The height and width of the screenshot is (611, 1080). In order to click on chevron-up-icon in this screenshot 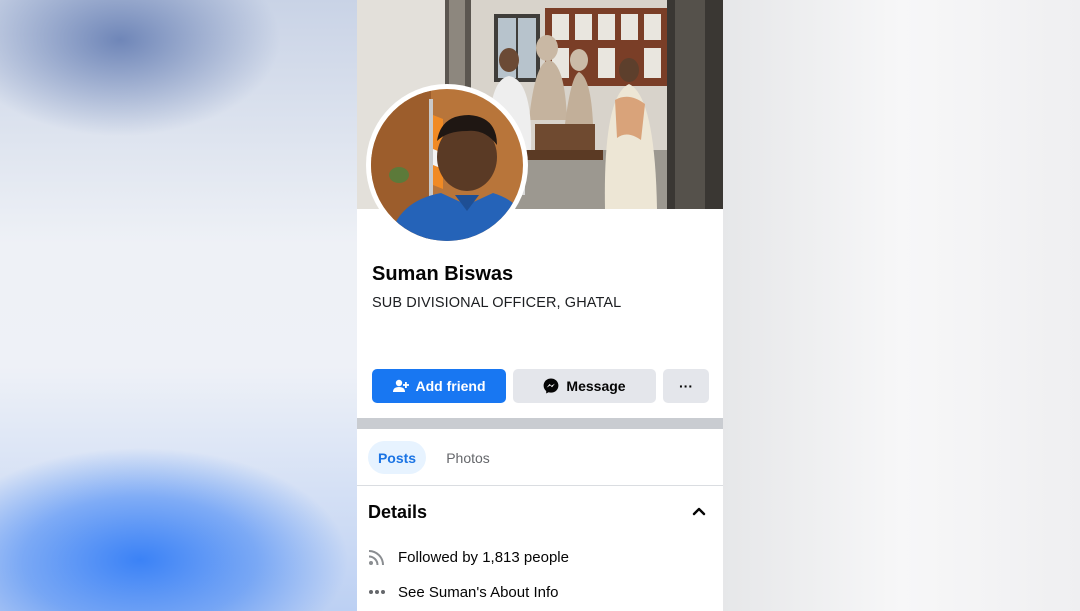, I will do `click(699, 513)`.